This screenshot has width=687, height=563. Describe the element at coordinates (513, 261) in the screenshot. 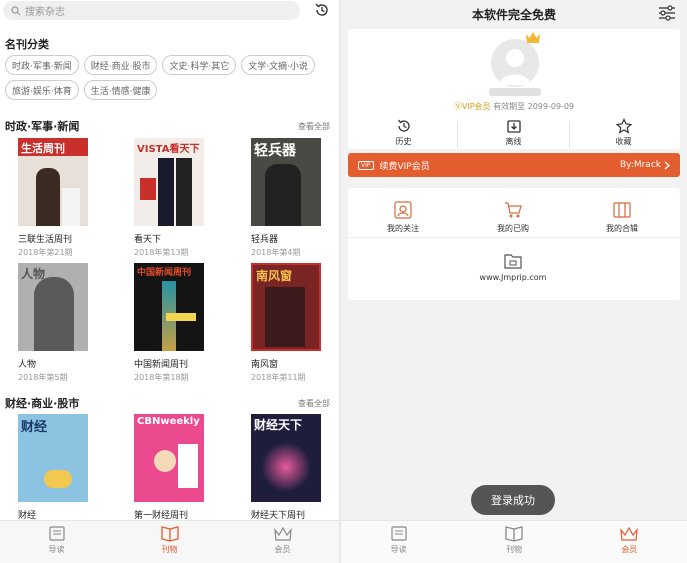

I see `folder-icon` at that location.